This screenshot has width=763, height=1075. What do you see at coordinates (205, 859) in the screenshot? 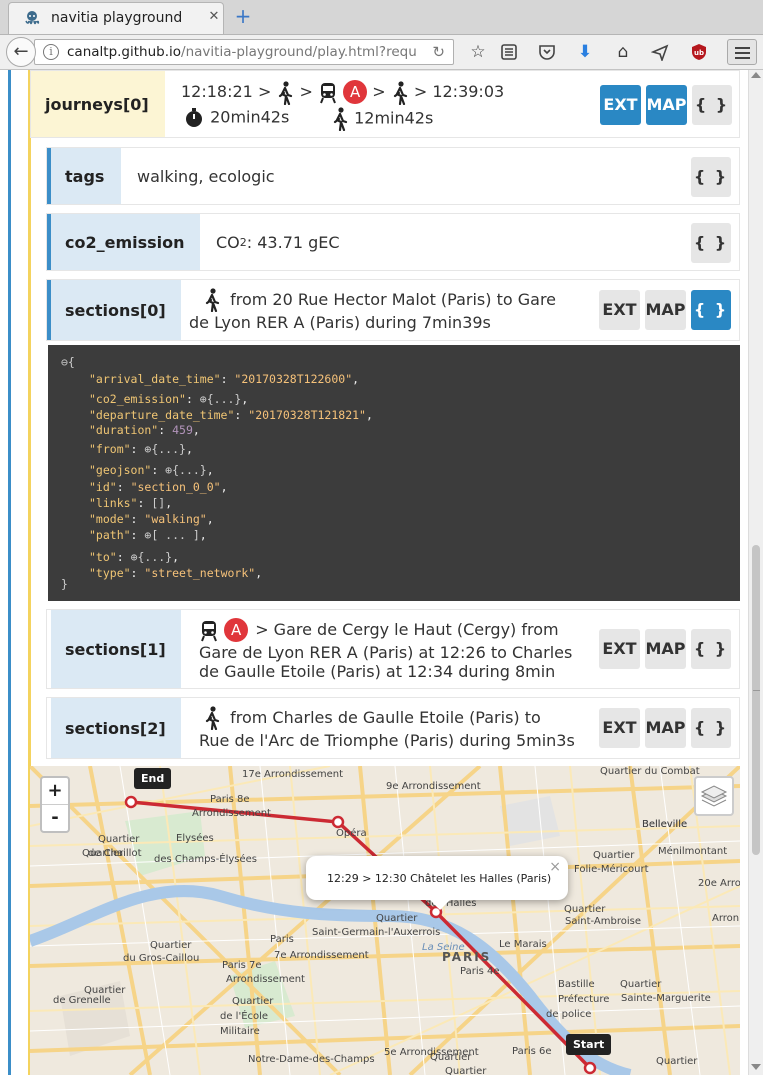
I see `map-place-label: des Champs-Élysées` at bounding box center [205, 859].